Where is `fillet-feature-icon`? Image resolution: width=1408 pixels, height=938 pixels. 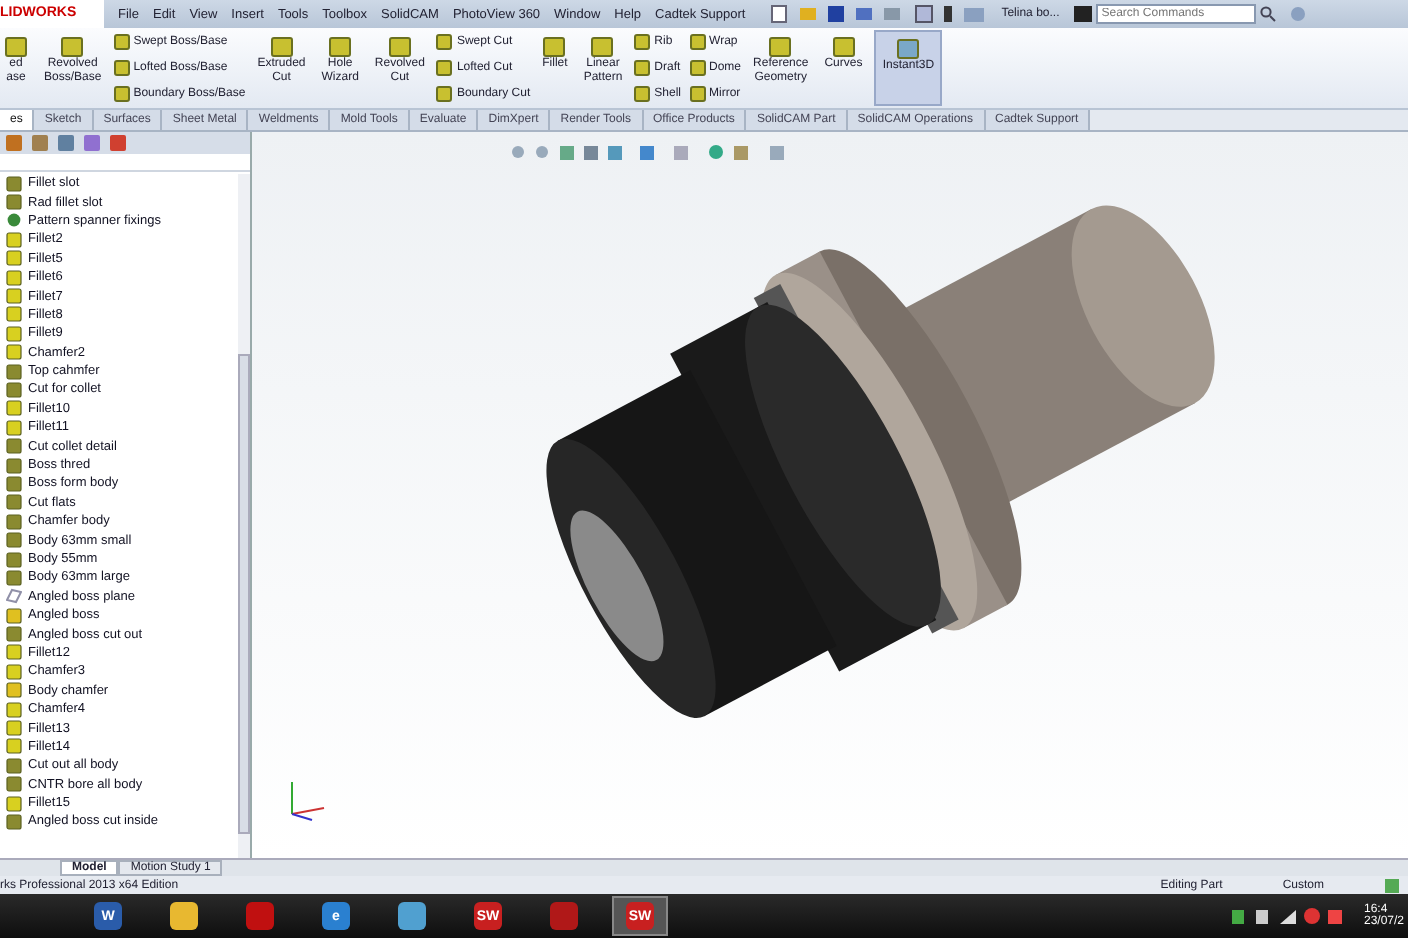 fillet-feature-icon is located at coordinates (14, 803).